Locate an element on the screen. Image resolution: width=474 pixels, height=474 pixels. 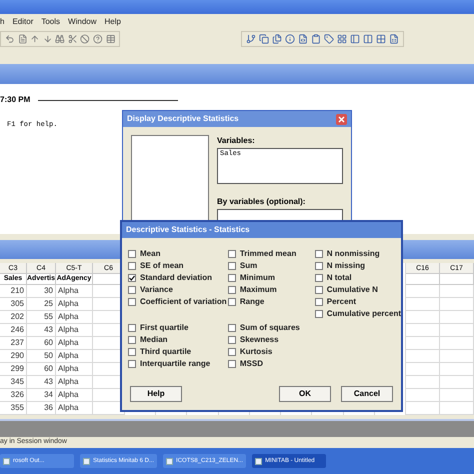
table-cell: 30 is located at coordinates (41, 291).